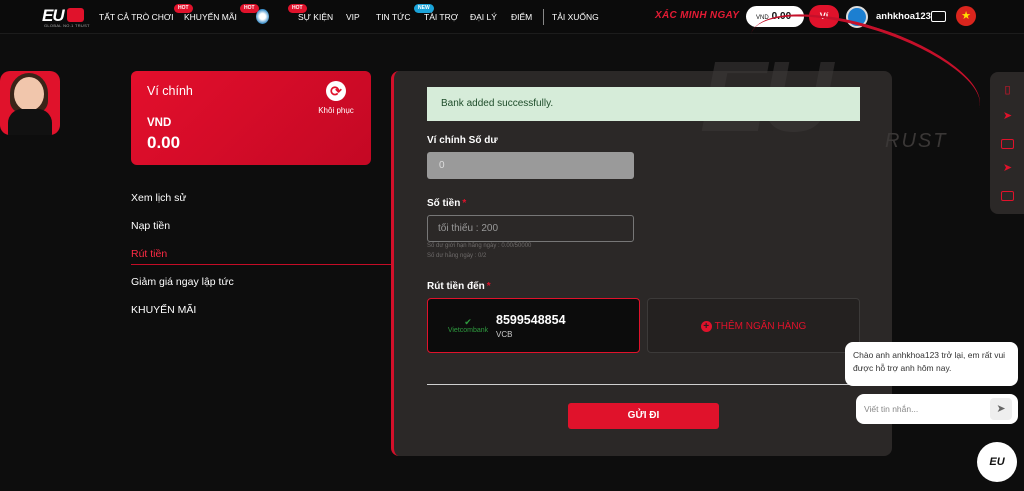 This screenshot has width=1024, height=491. Describe the element at coordinates (163, 310) in the screenshot. I see `sidebar-item-promotions: KHUYẾN MÃI` at that location.